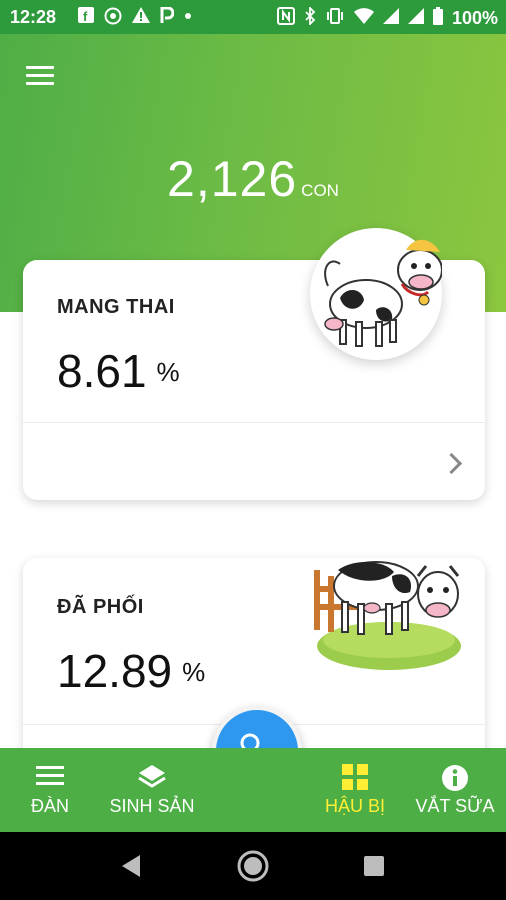 The image size is (506, 900). I want to click on grazing-cow-icon, so click(387, 615).